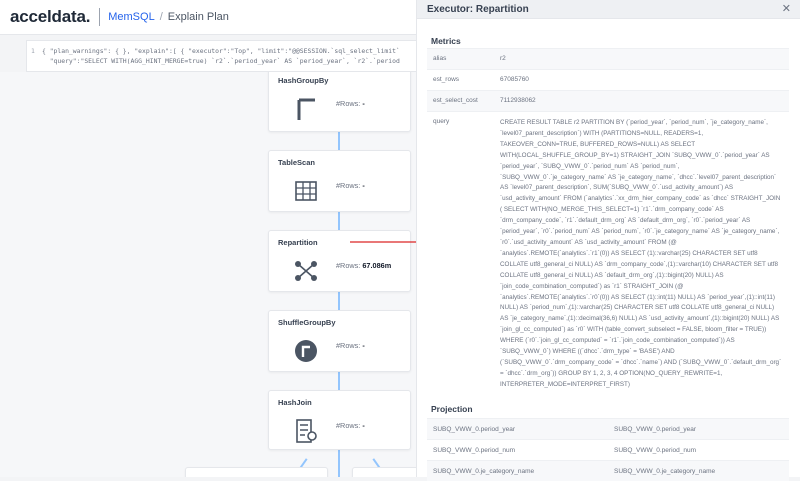  I want to click on breadcrumb-current: Explain Plan, so click(198, 17).